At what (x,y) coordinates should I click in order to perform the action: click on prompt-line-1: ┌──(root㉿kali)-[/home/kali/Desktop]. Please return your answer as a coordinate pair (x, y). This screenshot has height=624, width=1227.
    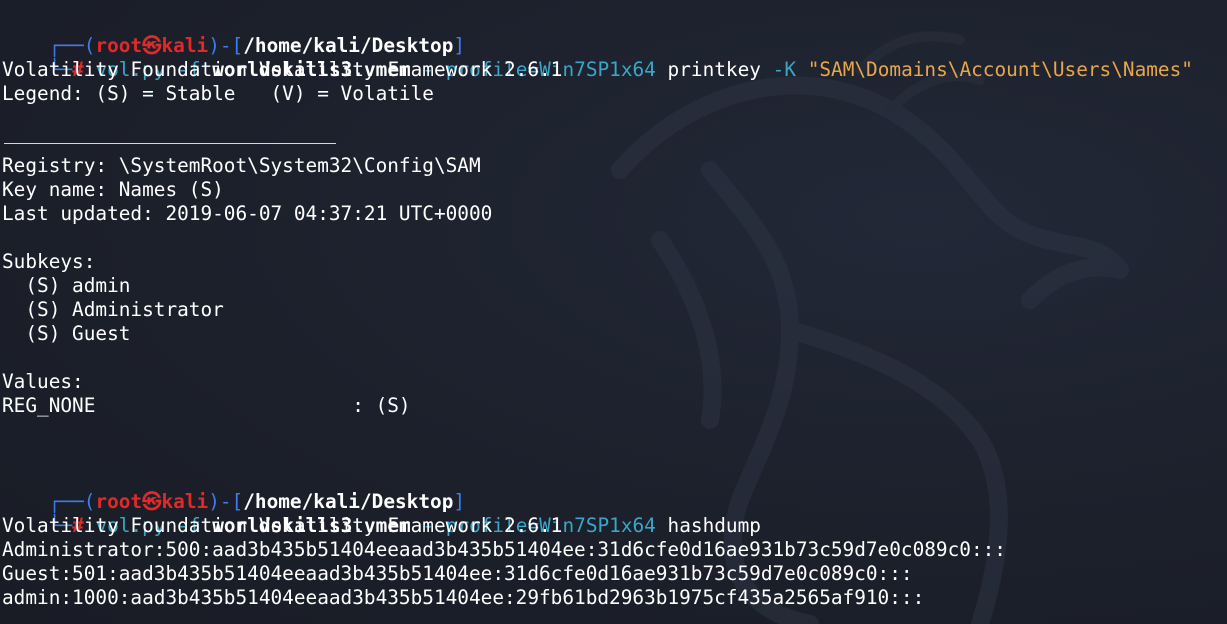
    Looking at the image, I should click on (233, 33).